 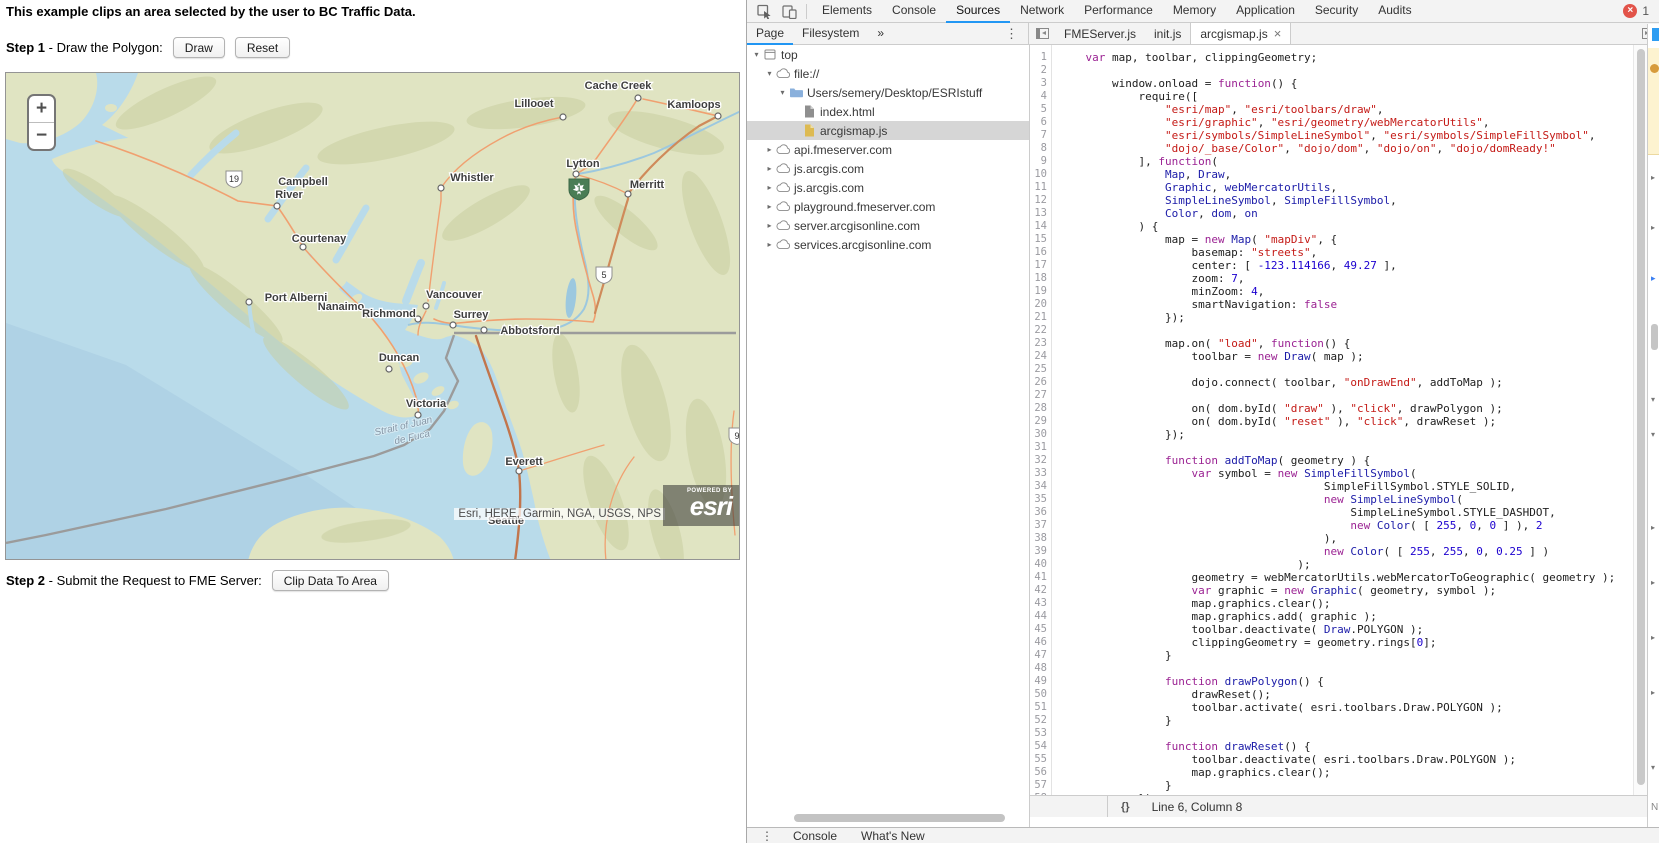 I want to click on line-number: 35, so click(x=1040, y=499).